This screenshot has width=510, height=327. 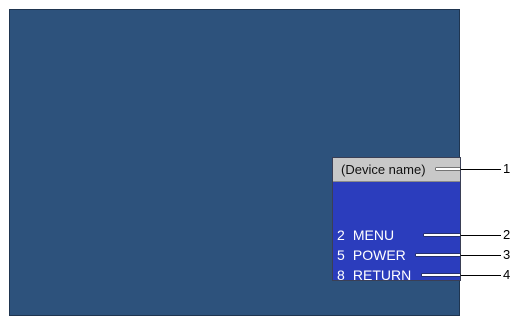 What do you see at coordinates (373, 235) in the screenshot?
I see `menu-item-label: MENU` at bounding box center [373, 235].